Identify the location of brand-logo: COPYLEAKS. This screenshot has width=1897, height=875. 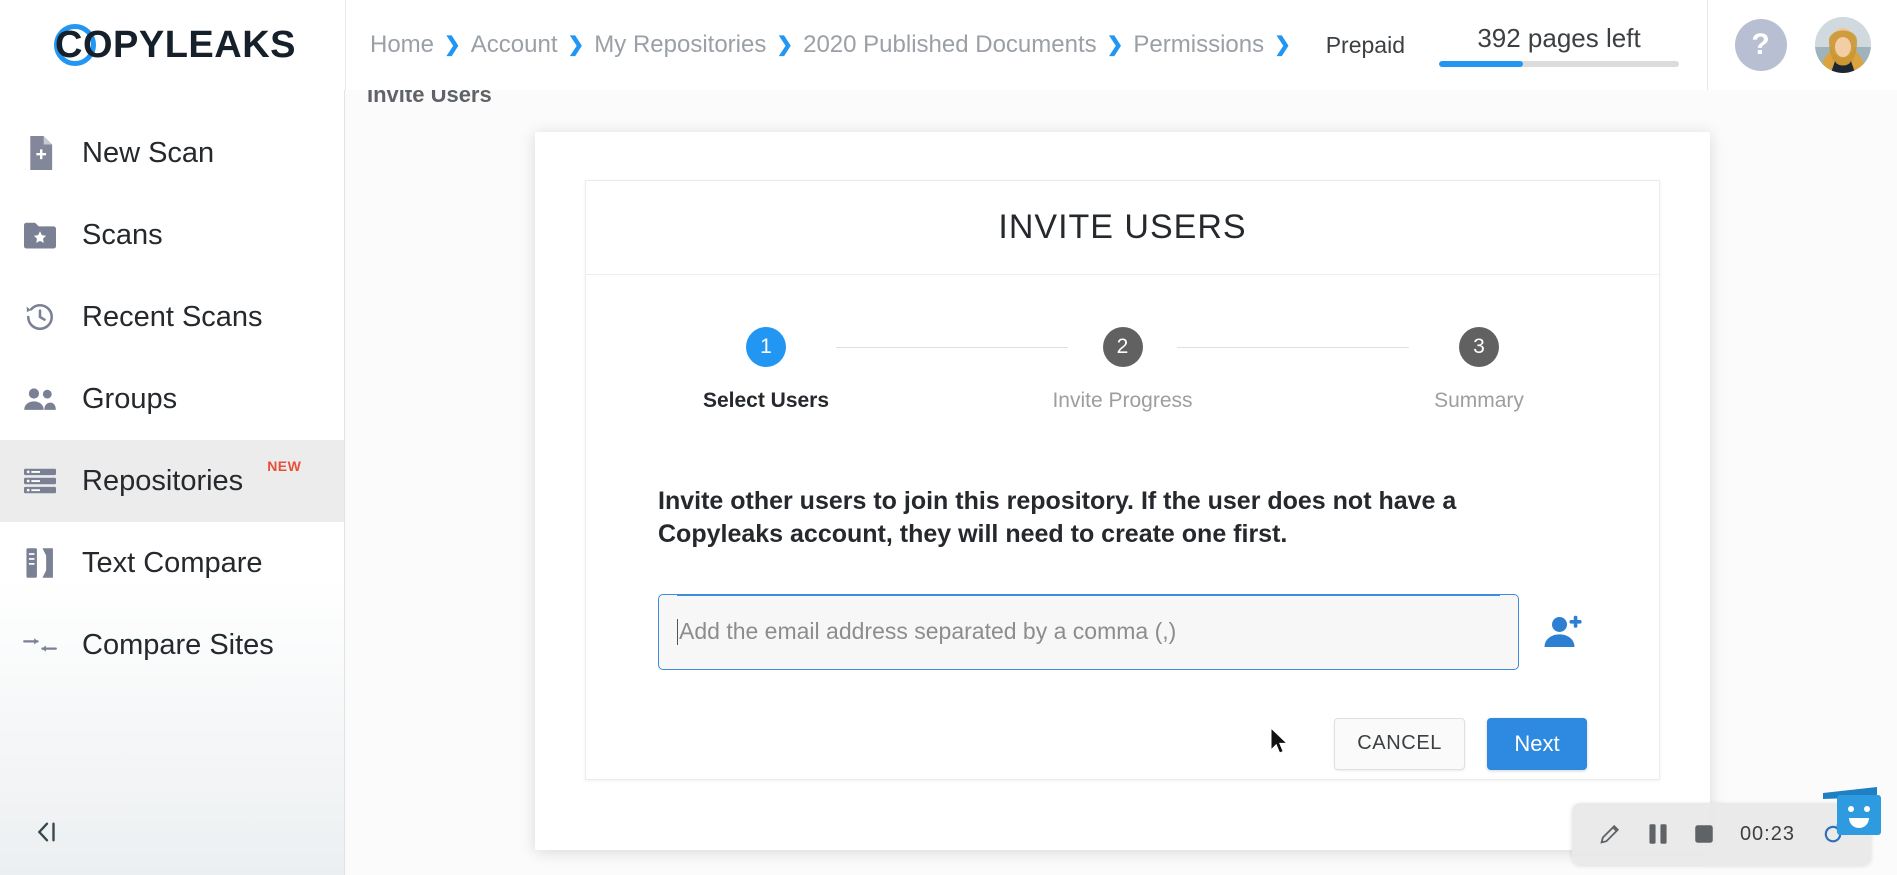
(172, 45).